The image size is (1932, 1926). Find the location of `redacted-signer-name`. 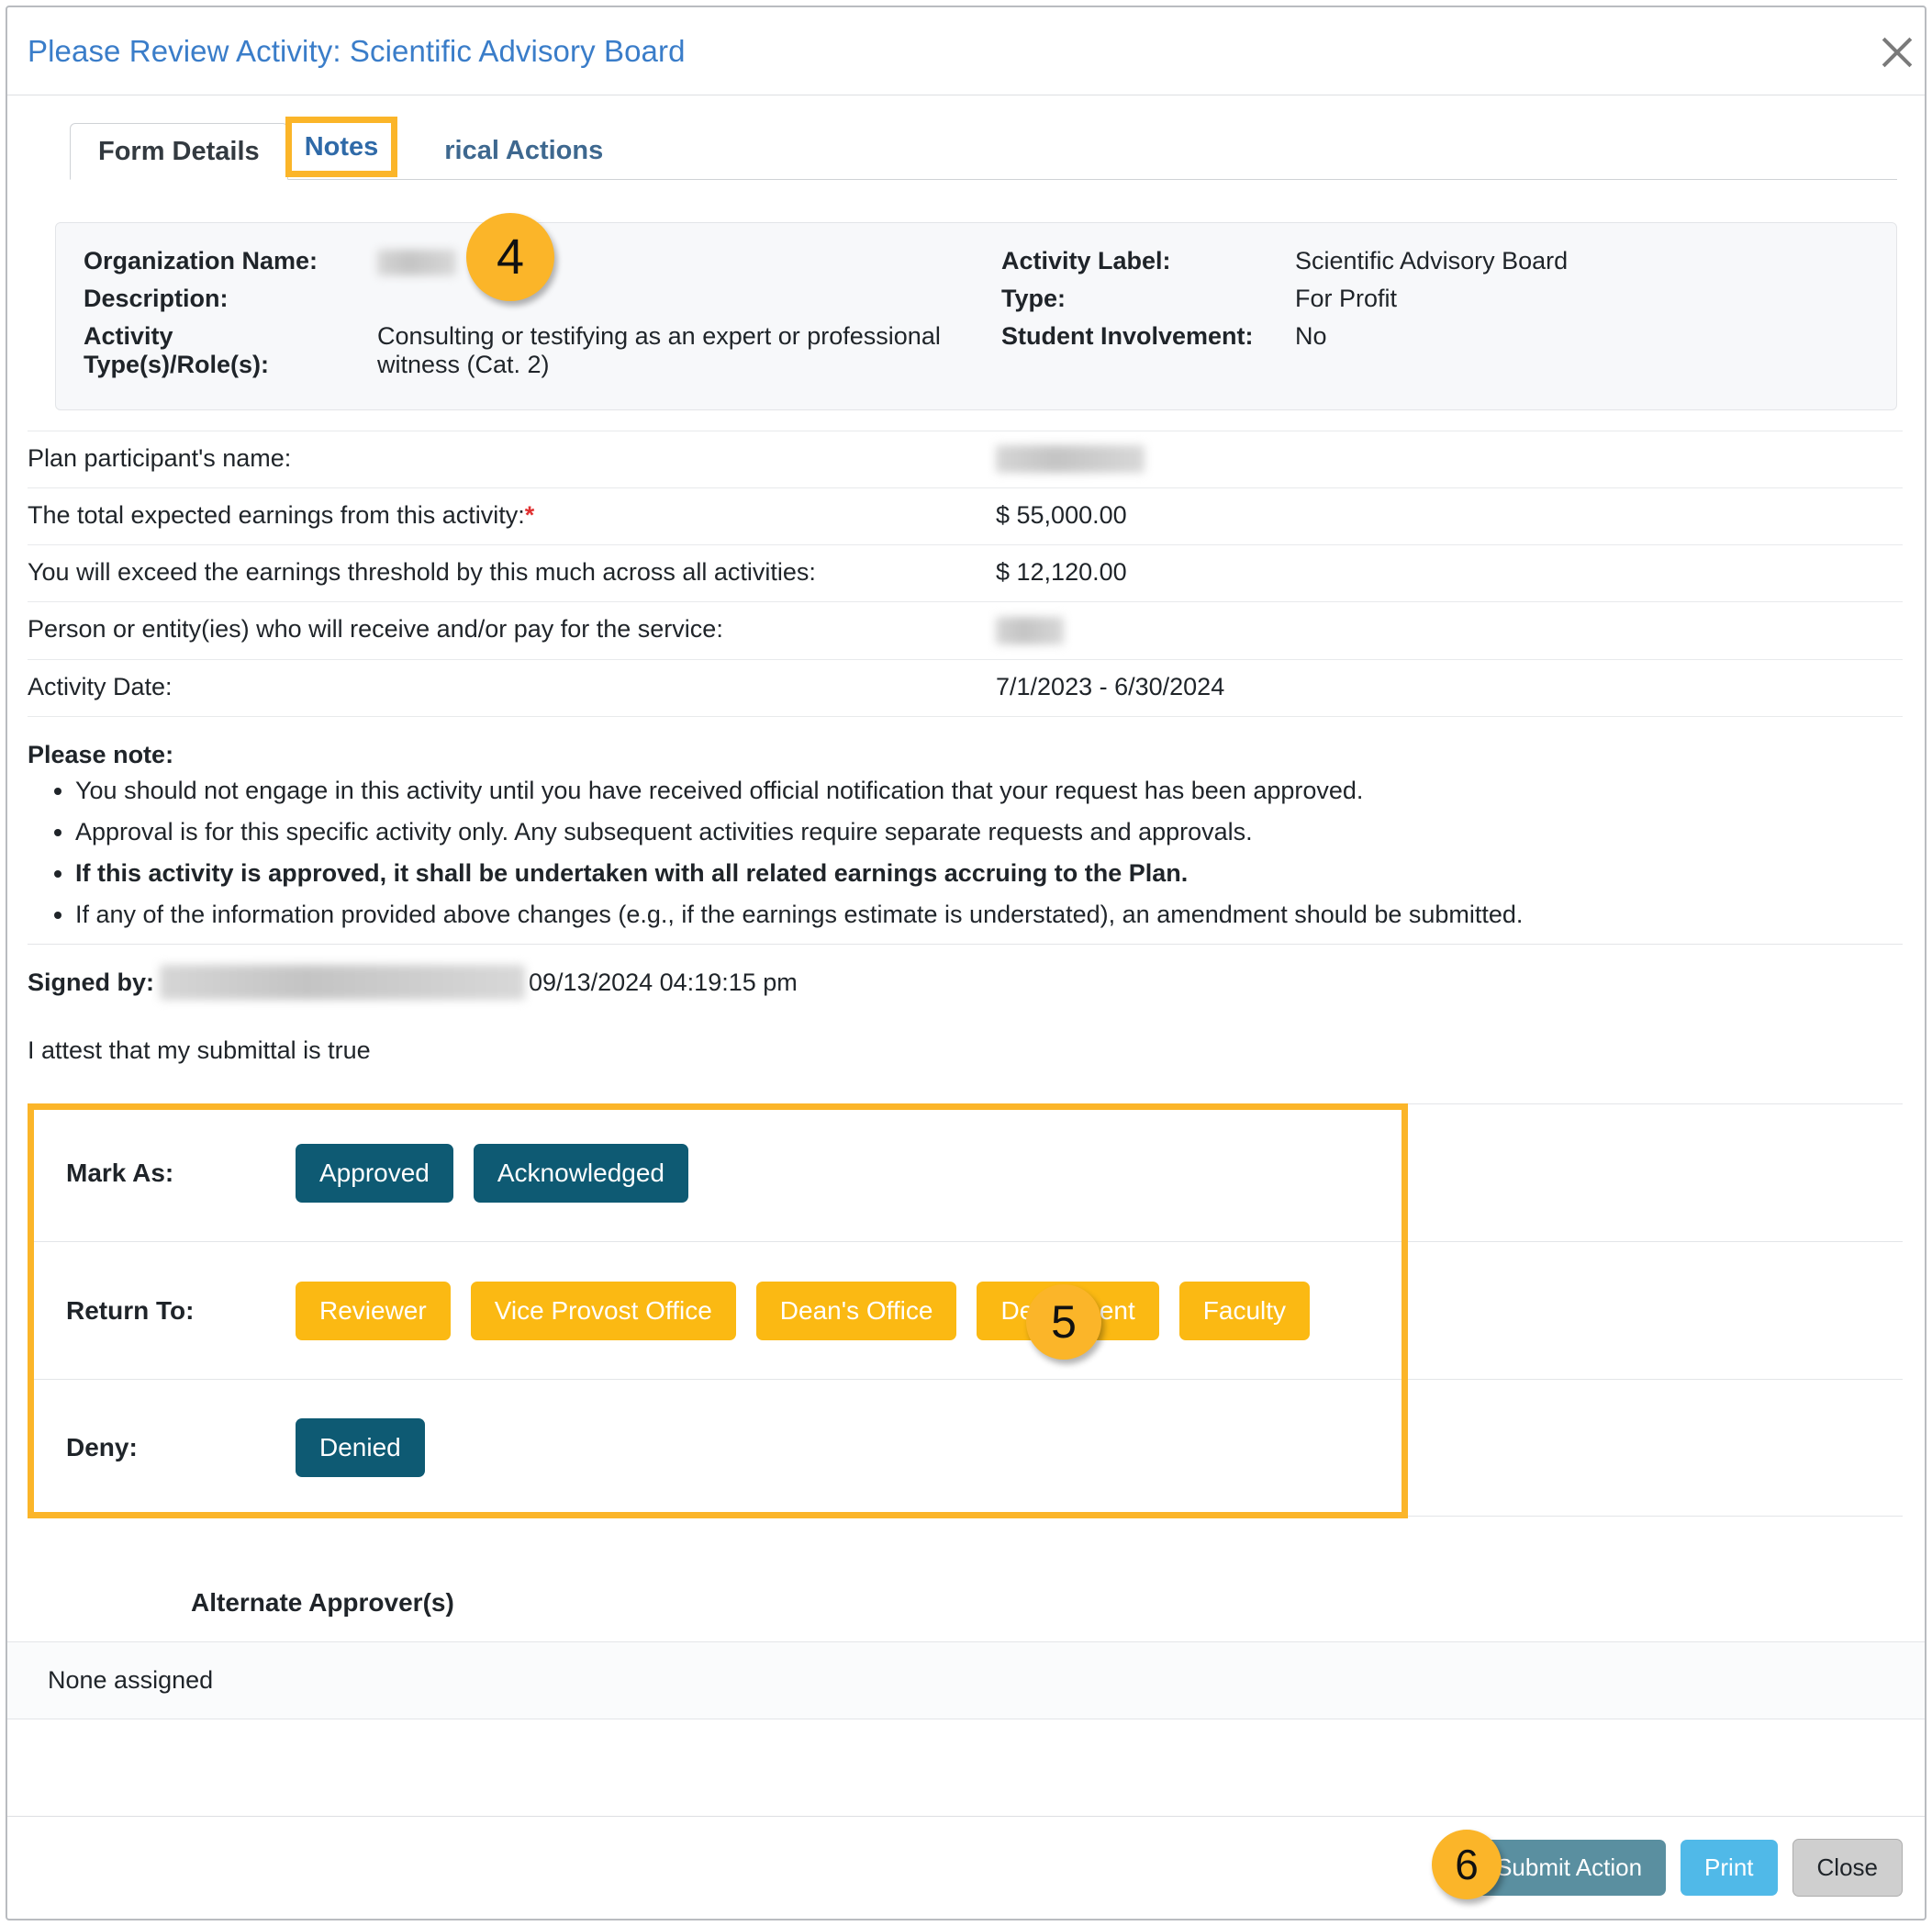

redacted-signer-name is located at coordinates (343, 983).